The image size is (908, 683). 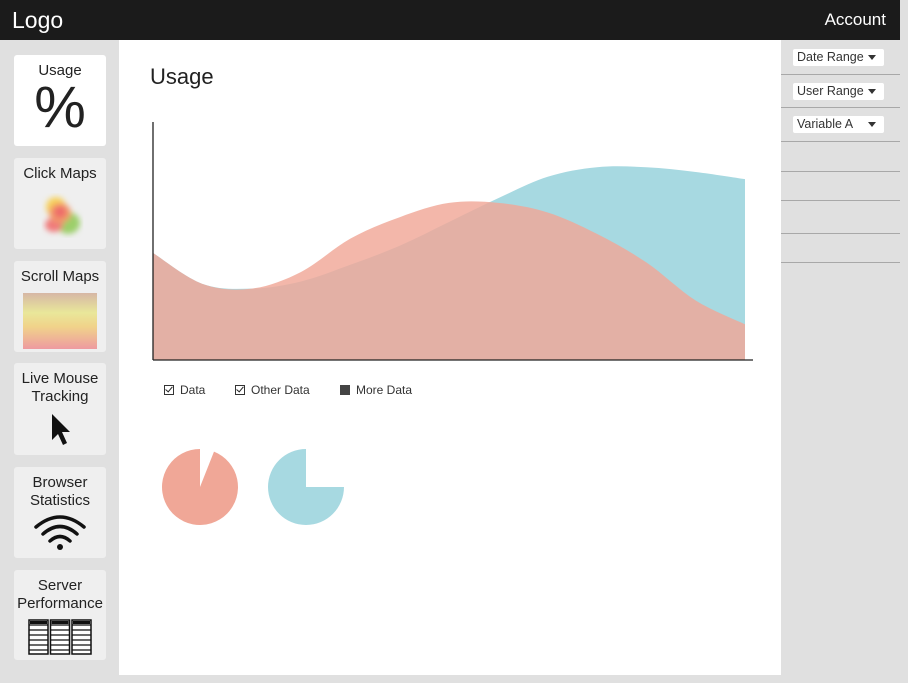 What do you see at coordinates (450, 20) in the screenshot?
I see `top-bar: Logo Account` at bounding box center [450, 20].